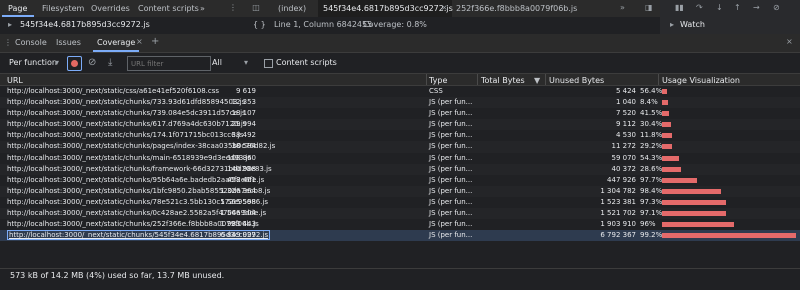 The height and width of the screenshot is (290, 800). Describe the element at coordinates (621, 179) in the screenshot. I see `unused-bytes-cell: 447 926` at that location.